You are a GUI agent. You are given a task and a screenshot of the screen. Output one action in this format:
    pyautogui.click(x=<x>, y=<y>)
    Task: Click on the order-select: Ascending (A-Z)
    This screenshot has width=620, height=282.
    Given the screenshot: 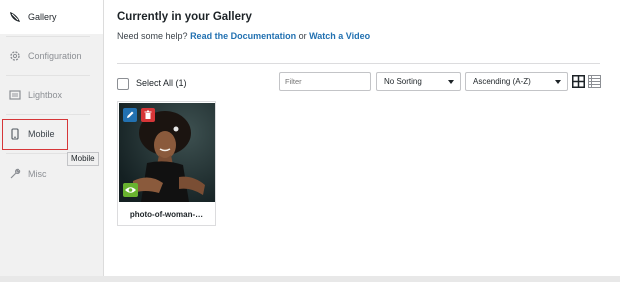 What is the action you would take?
    pyautogui.click(x=516, y=81)
    